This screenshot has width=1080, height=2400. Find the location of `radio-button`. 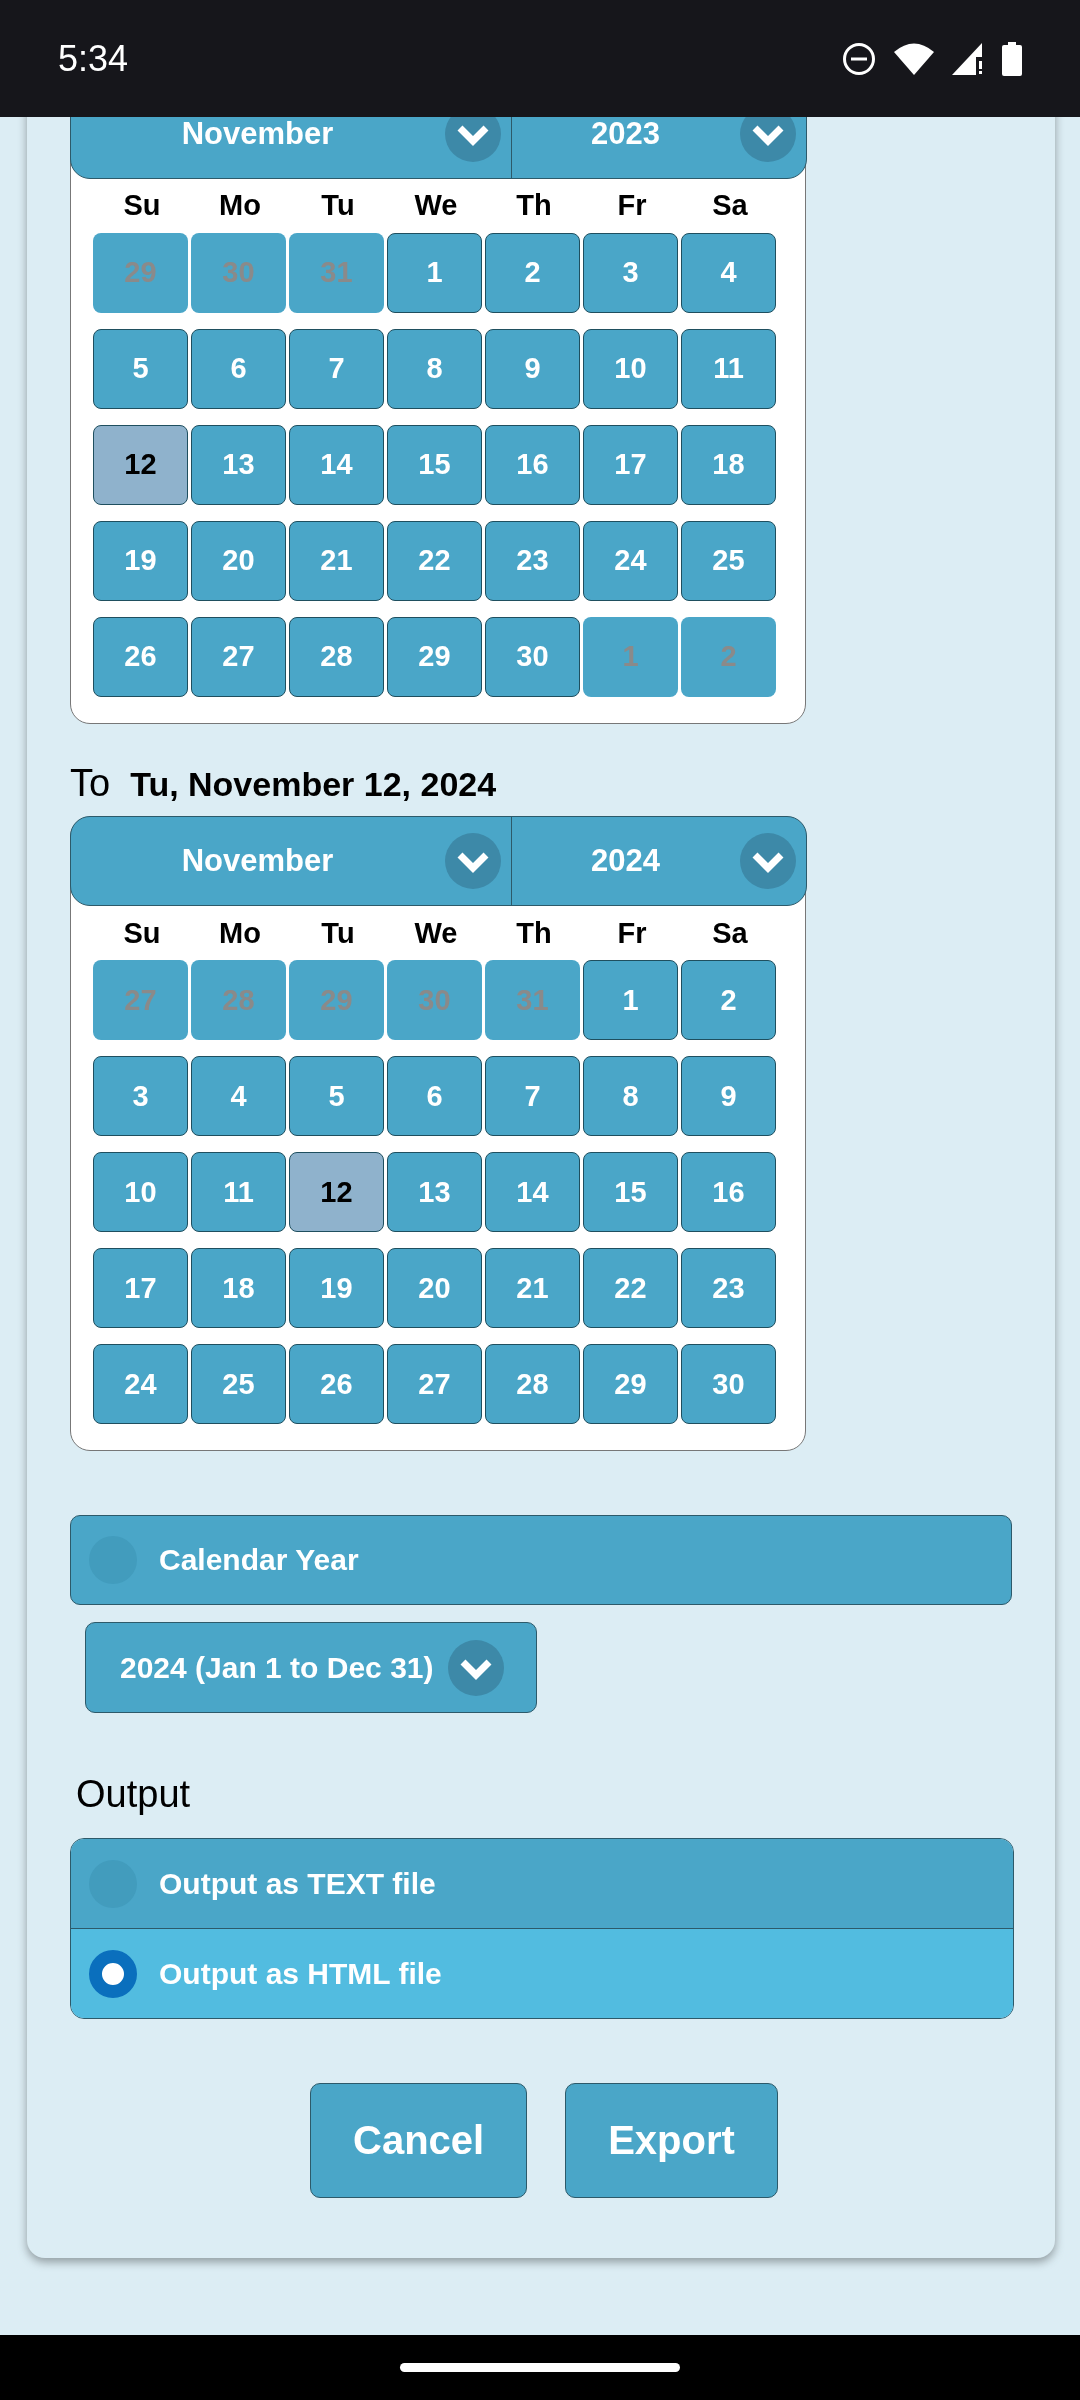

radio-button is located at coordinates (113, 1973).